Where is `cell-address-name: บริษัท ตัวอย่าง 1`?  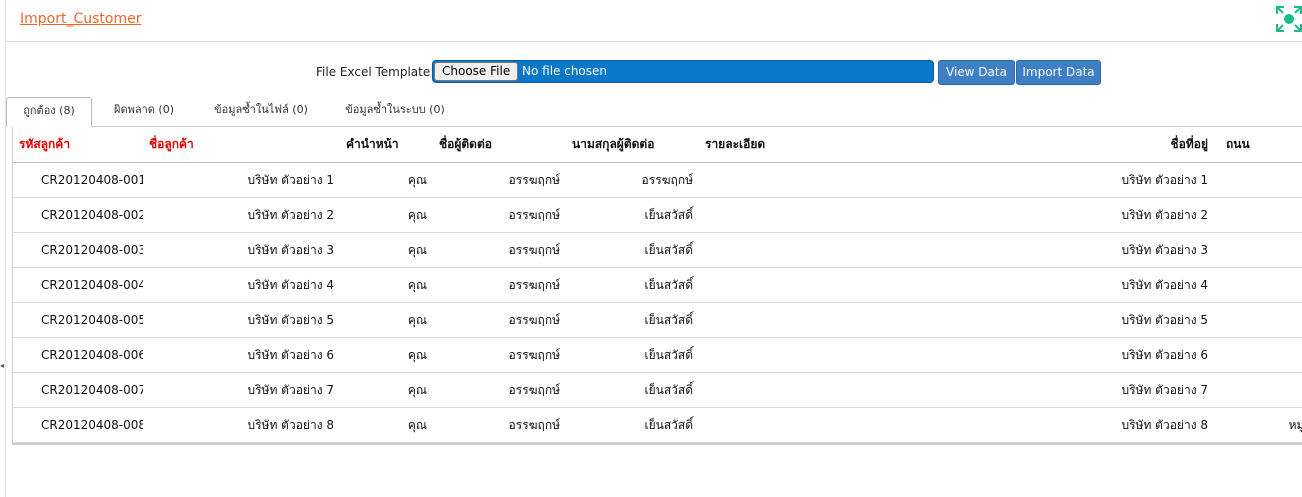
cell-address-name: บริษัท ตัวอย่าง 1 is located at coordinates (1151, 180).